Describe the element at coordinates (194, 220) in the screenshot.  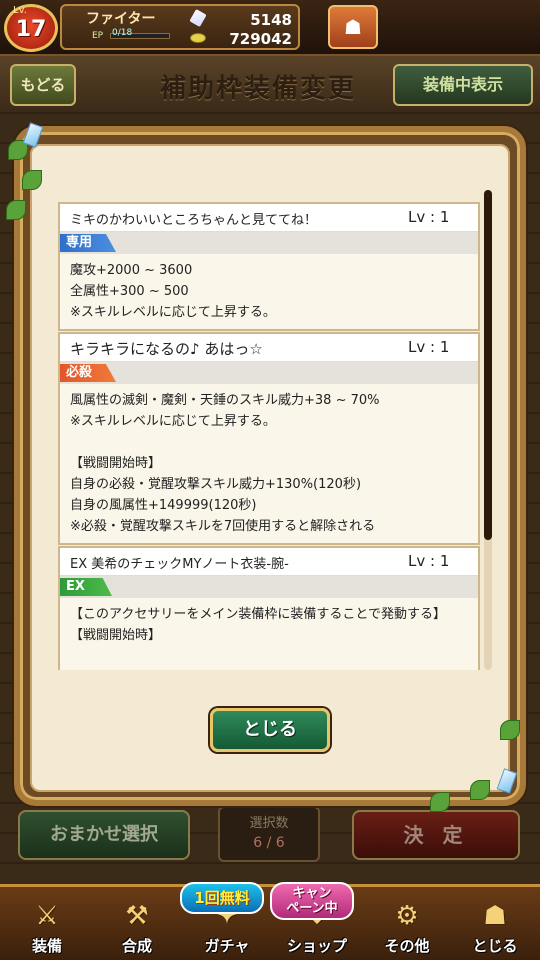
I see `skill-name: ミキのかわいいところちゃんと見ててね！` at that location.